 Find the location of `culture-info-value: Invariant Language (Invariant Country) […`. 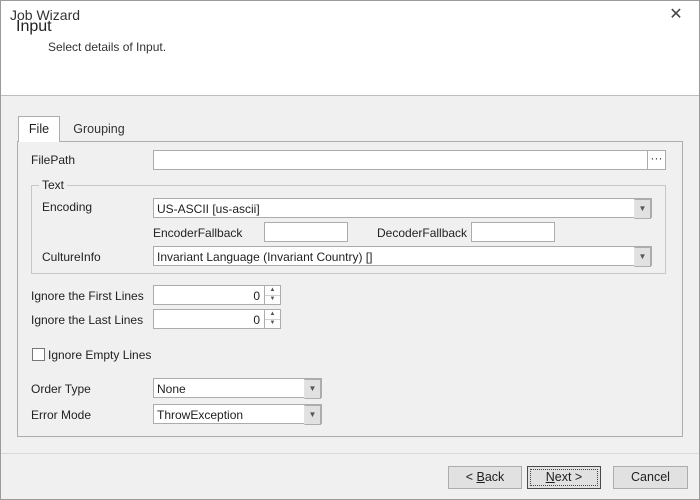

culture-info-value: Invariant Language (Invariant Country) [… is located at coordinates (265, 257).